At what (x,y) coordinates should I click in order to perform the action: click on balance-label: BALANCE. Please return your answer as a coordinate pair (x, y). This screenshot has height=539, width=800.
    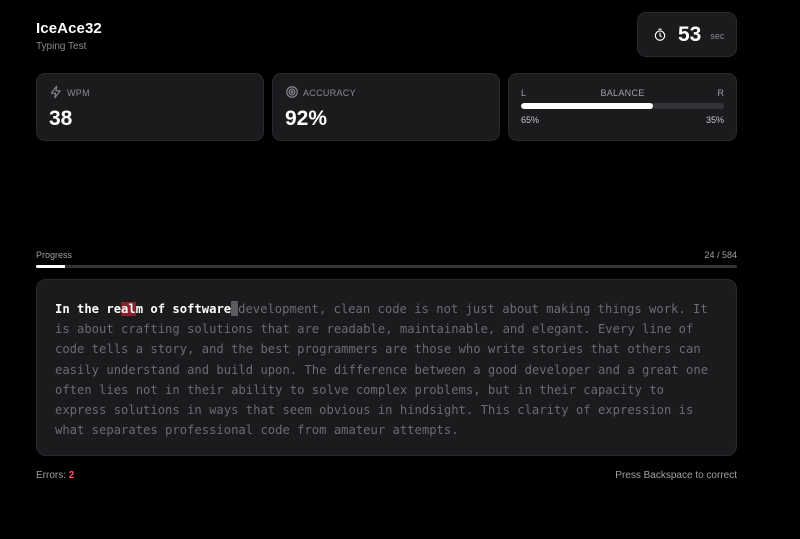
    Looking at the image, I should click on (622, 93).